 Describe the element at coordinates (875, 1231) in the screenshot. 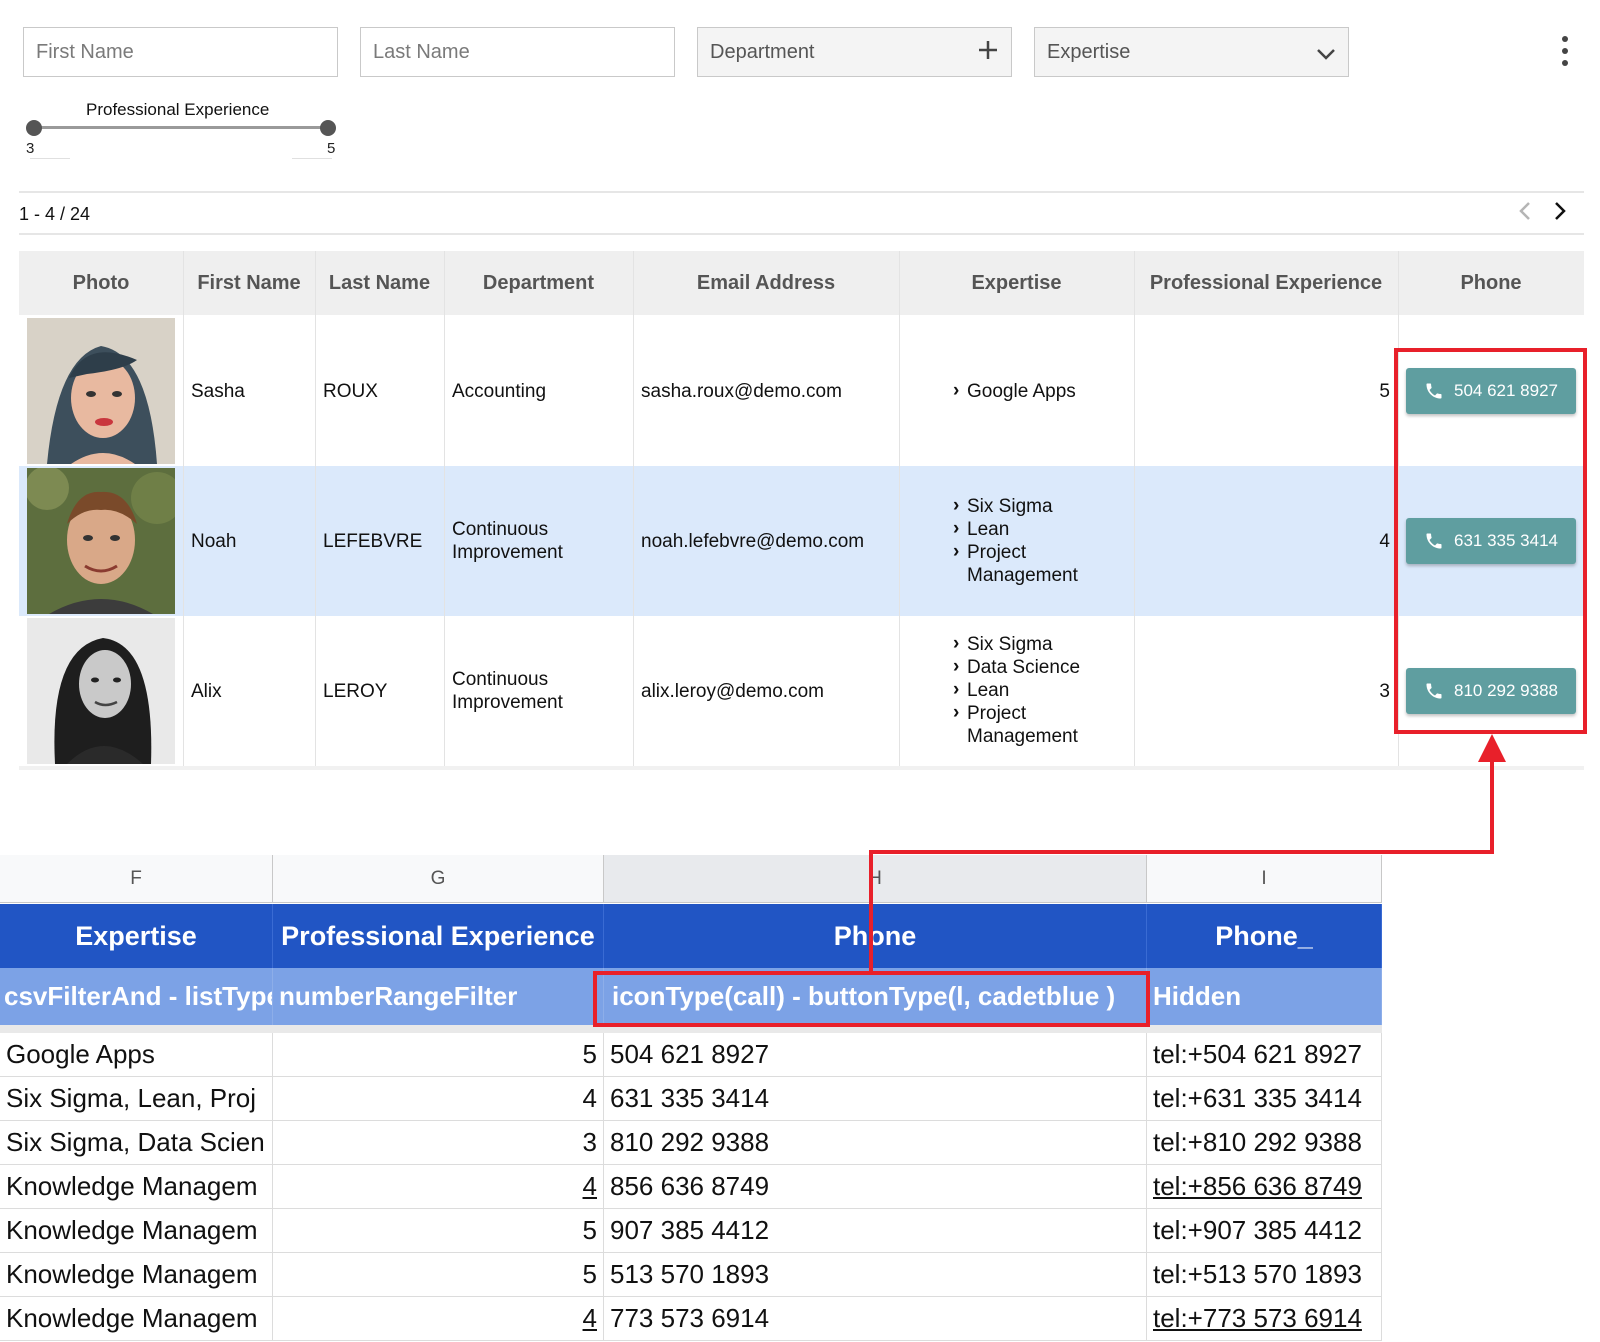

I see `sheet-cell-phone: 907 385 4412` at that location.